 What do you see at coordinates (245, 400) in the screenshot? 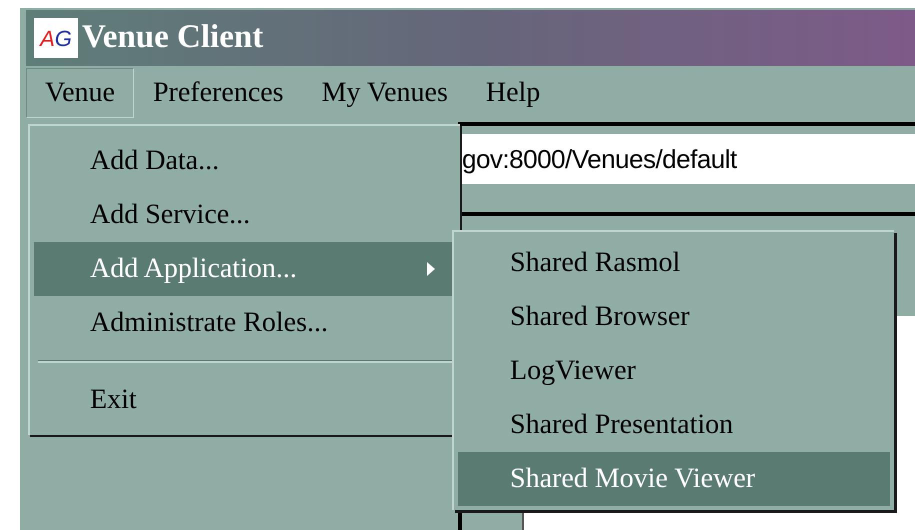
I see `menu-item: Exit` at bounding box center [245, 400].